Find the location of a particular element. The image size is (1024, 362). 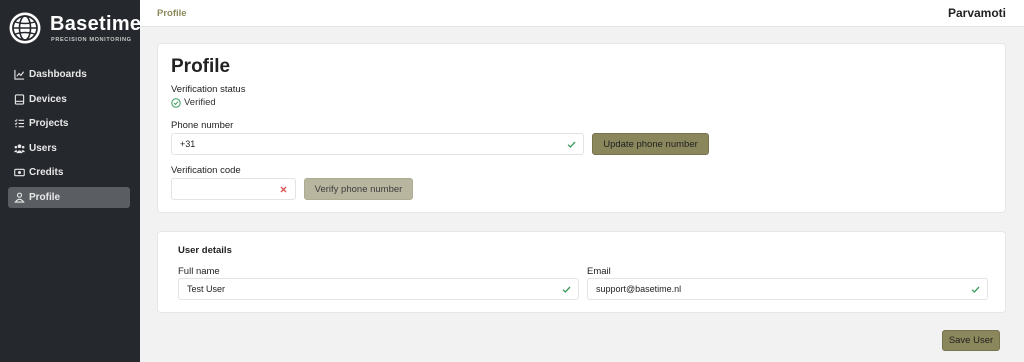

phone-number-value: +31 is located at coordinates (188, 144).